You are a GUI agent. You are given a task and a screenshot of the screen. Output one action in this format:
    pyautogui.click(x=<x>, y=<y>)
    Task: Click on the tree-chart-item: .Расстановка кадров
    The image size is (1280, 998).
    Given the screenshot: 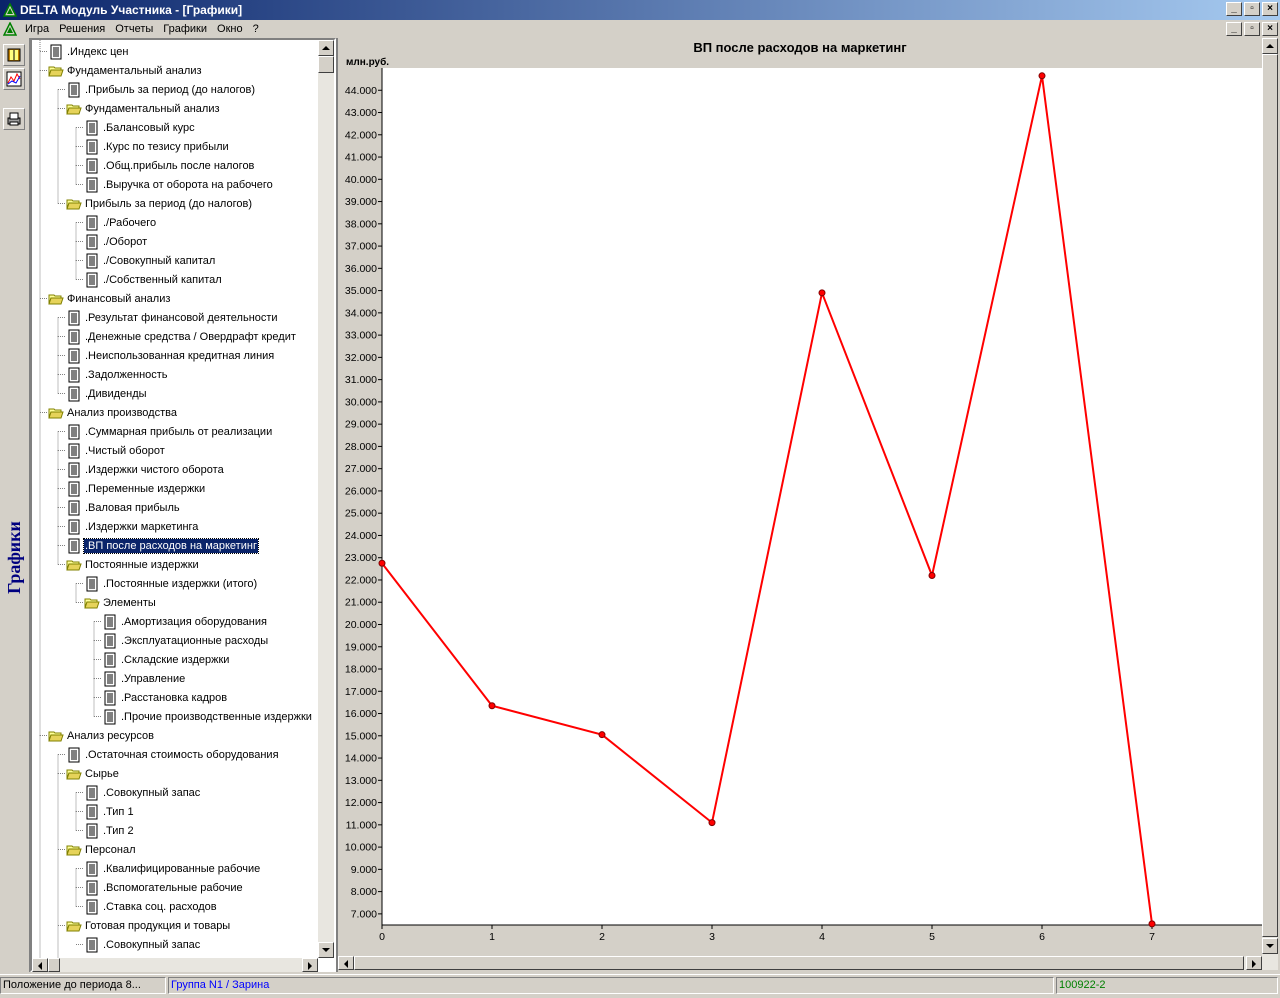 What is the action you would take?
    pyautogui.click(x=165, y=697)
    